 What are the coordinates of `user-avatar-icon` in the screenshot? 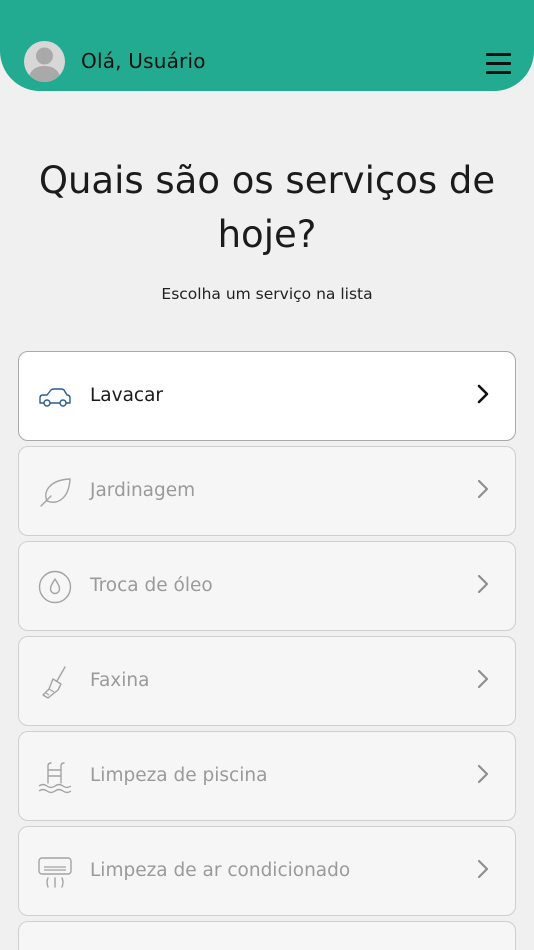 It's located at (44, 61).